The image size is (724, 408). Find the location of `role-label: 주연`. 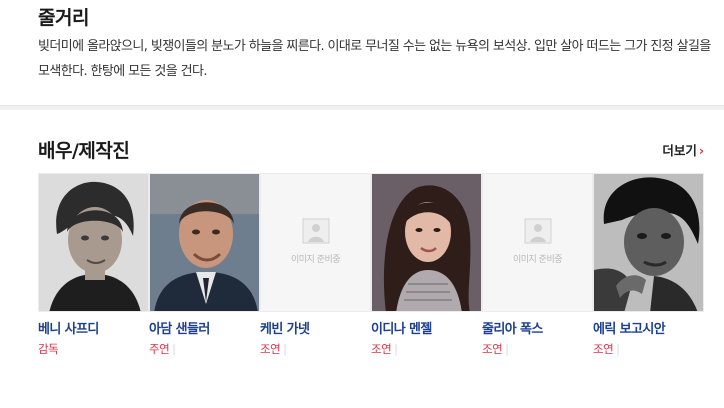

role-label: 주연 is located at coordinates (159, 349).